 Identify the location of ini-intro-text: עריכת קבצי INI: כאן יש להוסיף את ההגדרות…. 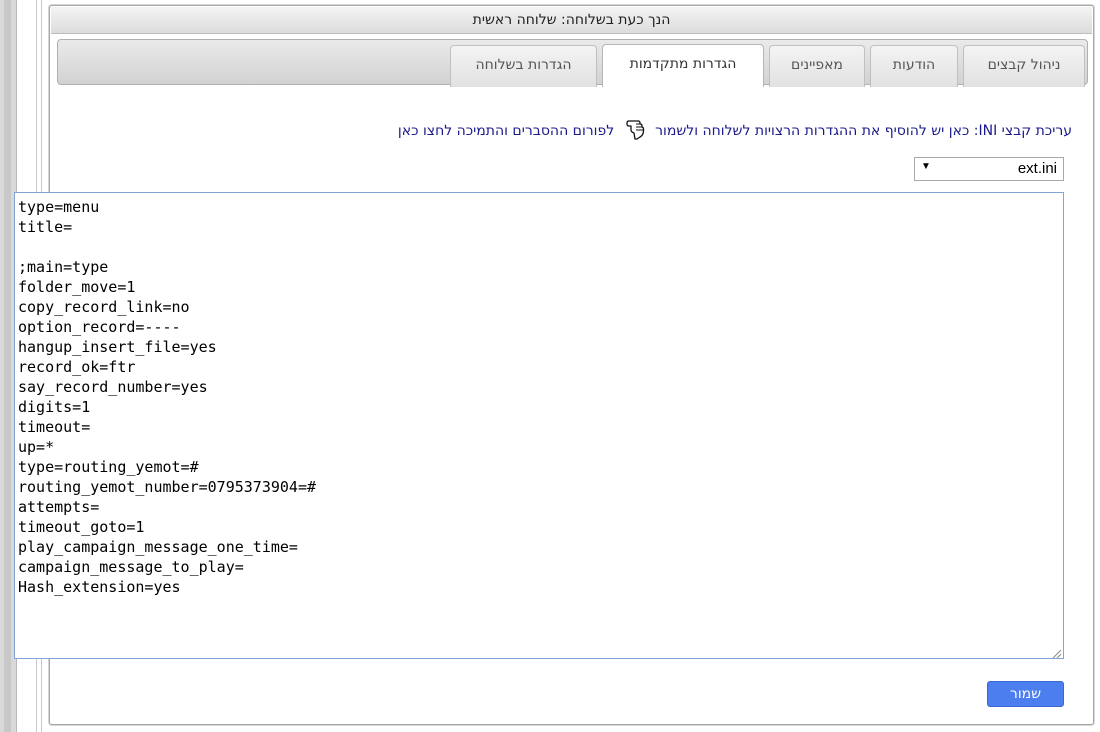
(863, 131).